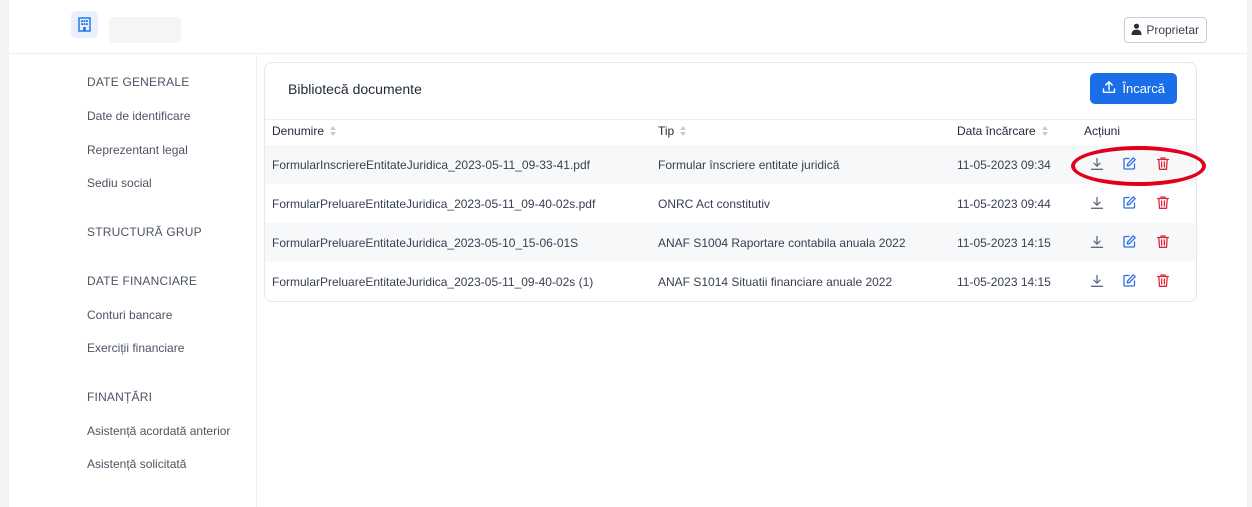 This screenshot has height=507, width=1252. I want to click on column-header-date: Data încărcare, so click(1002, 131).